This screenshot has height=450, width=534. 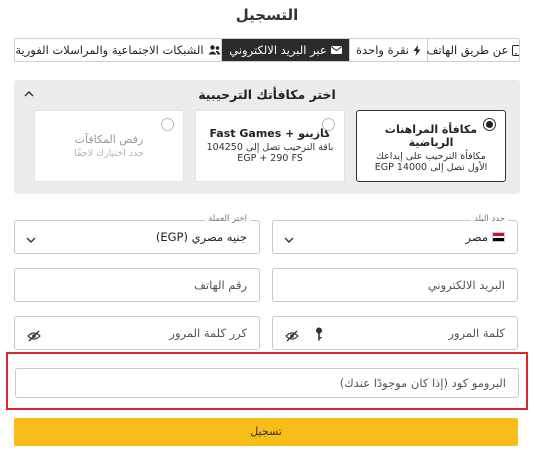 I want to click on bonus-option-title: رفض المكافآت, so click(x=109, y=139).